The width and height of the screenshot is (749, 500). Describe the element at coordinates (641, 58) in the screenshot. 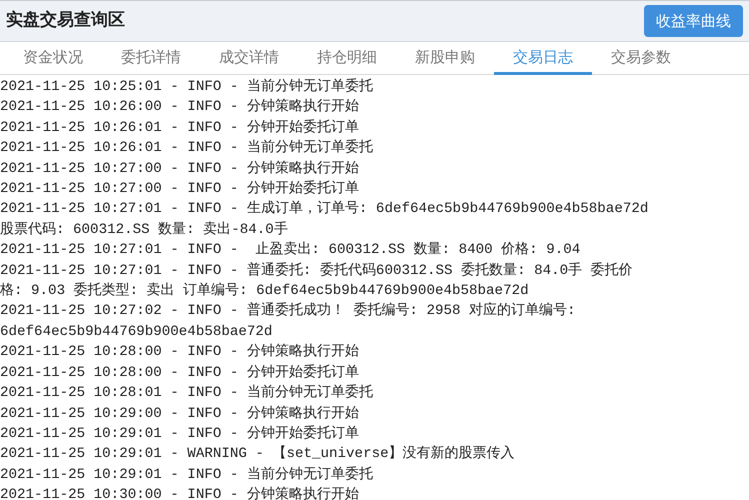

I see `tab: 交易参数` at that location.